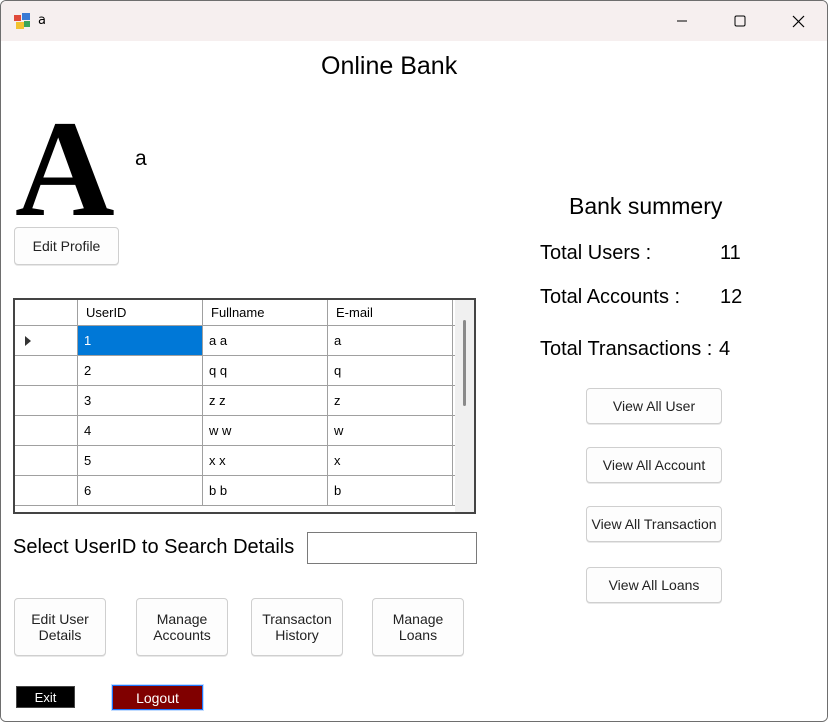 The width and height of the screenshot is (828, 722). What do you see at coordinates (140, 370) in the screenshot?
I see `cell-userid: 2` at bounding box center [140, 370].